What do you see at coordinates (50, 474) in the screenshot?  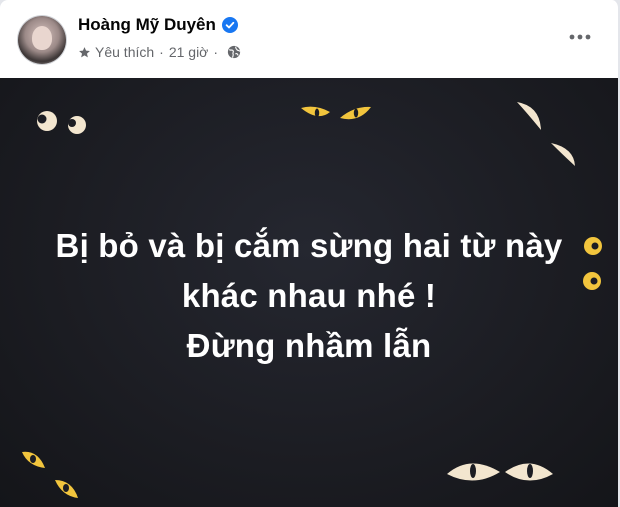 I see `eye-pair-bottom-left` at bounding box center [50, 474].